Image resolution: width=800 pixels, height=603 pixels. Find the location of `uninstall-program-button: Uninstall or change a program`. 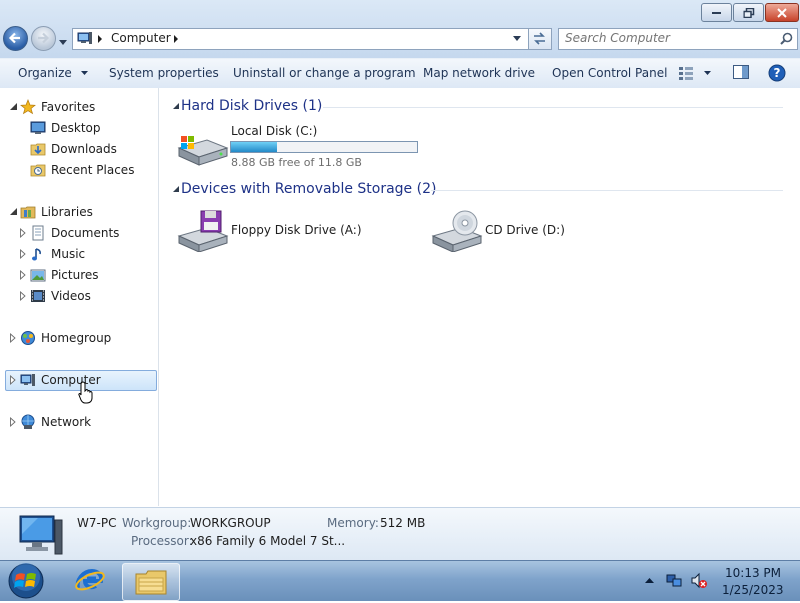

uninstall-program-button: Uninstall or change a program is located at coordinates (324, 73).